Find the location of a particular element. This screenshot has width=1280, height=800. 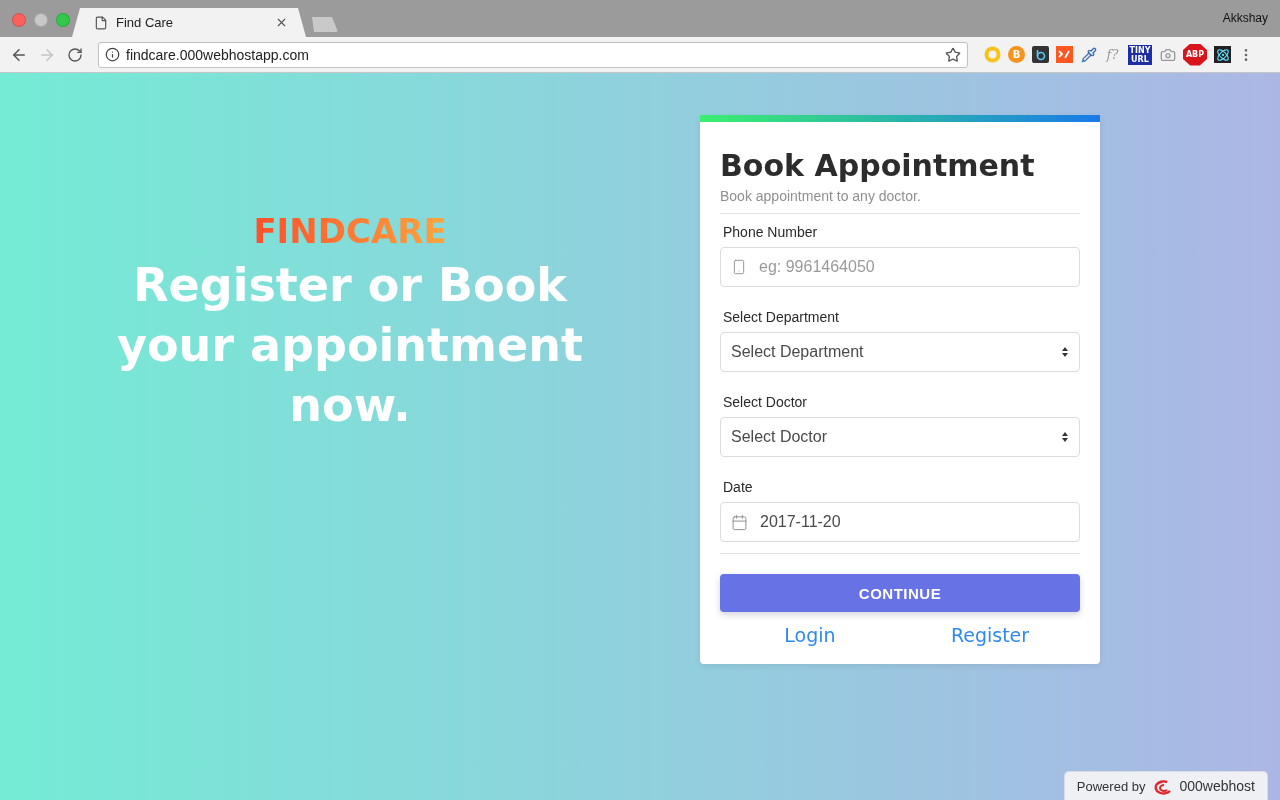

profile-name: Akkshay is located at coordinates (1245, 18).